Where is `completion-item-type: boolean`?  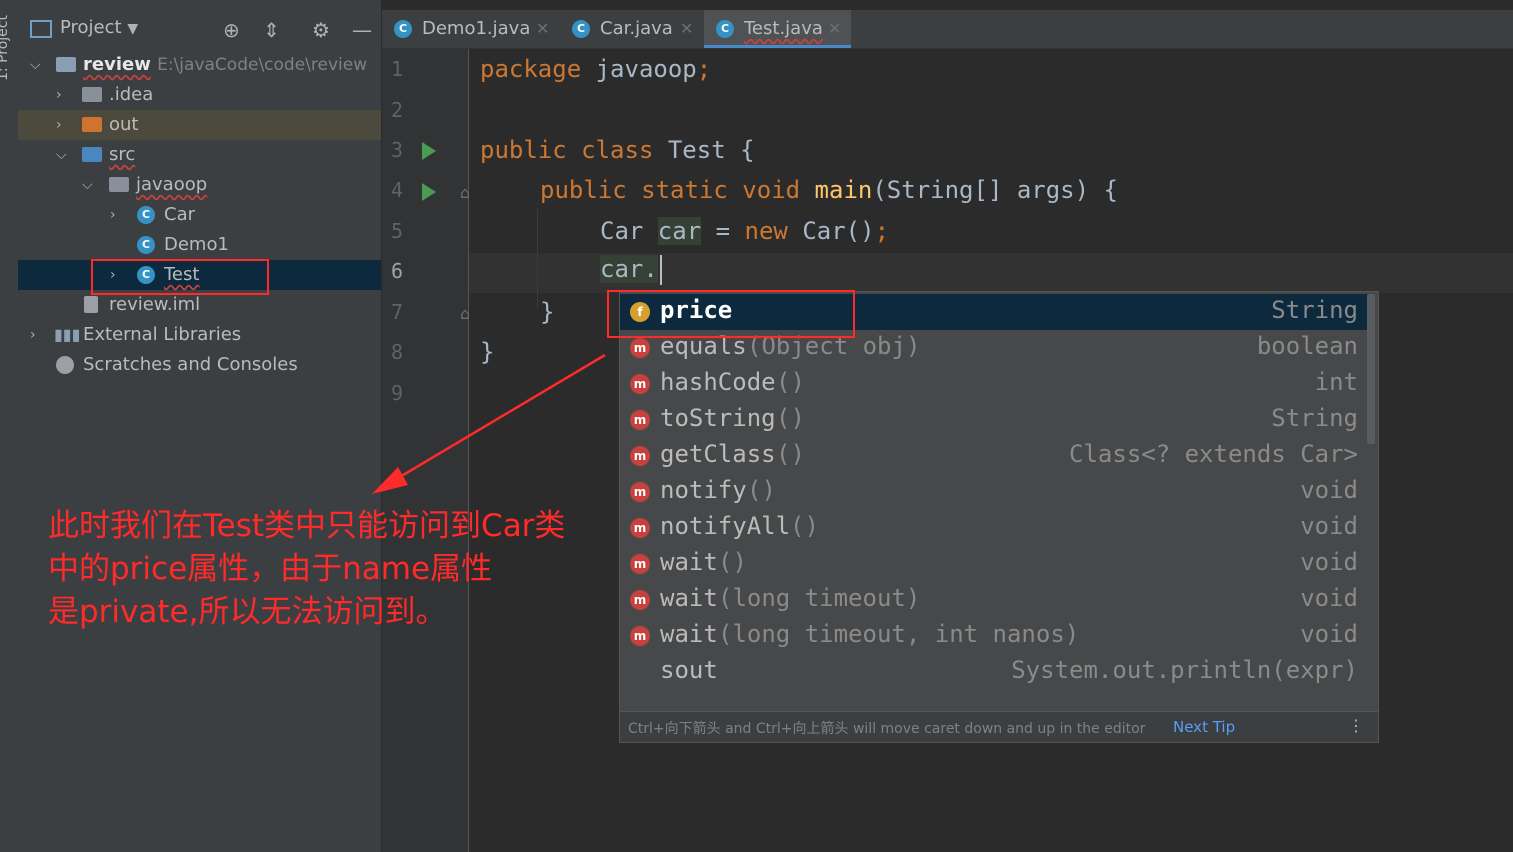
completion-item-type: boolean is located at coordinates (1307, 346).